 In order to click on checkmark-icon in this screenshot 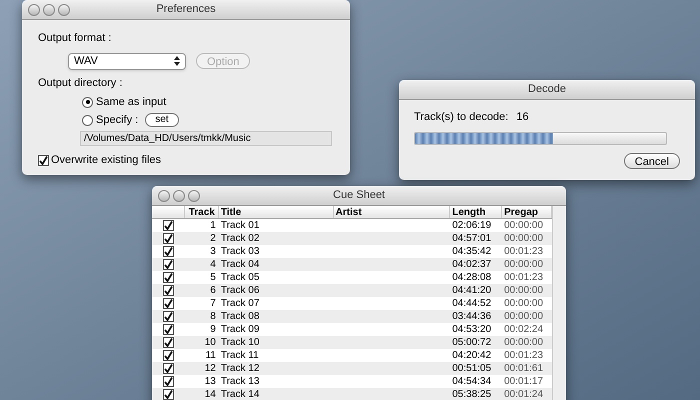, I will do `click(43, 160)`.